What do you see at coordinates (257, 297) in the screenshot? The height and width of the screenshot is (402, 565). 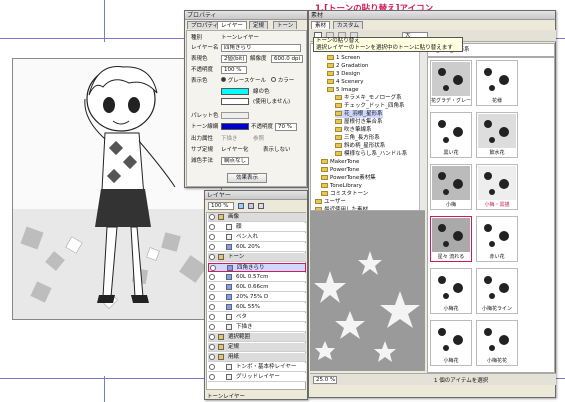 I see `layer-row: 20% 75% D` at bounding box center [257, 297].